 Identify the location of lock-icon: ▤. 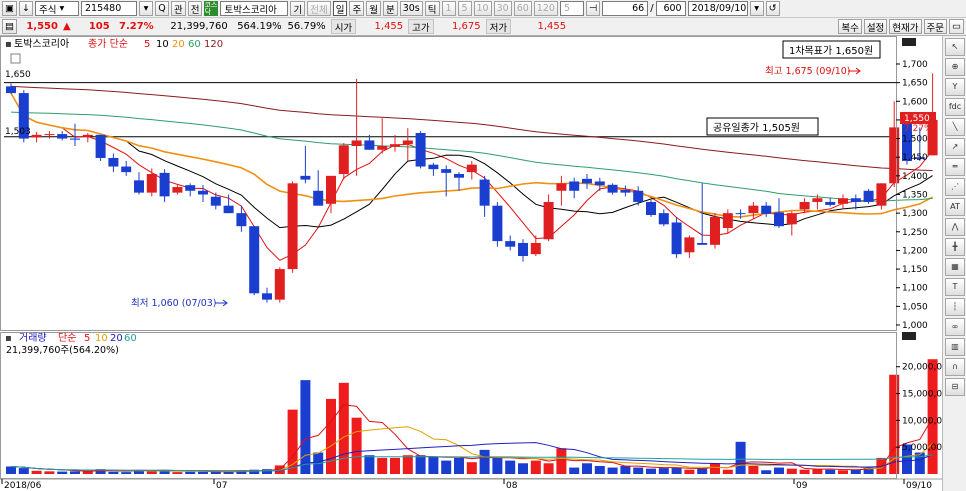
(9, 26).